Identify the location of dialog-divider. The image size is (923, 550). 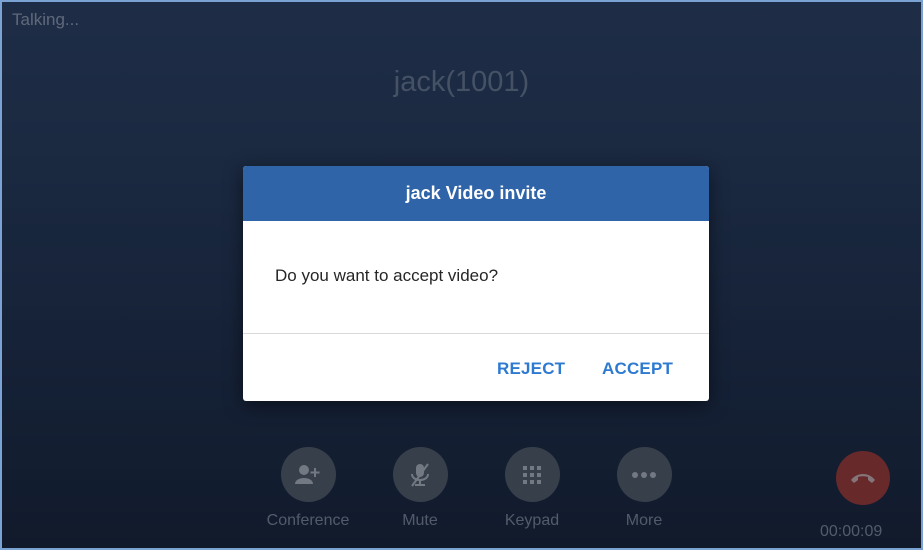
(476, 333).